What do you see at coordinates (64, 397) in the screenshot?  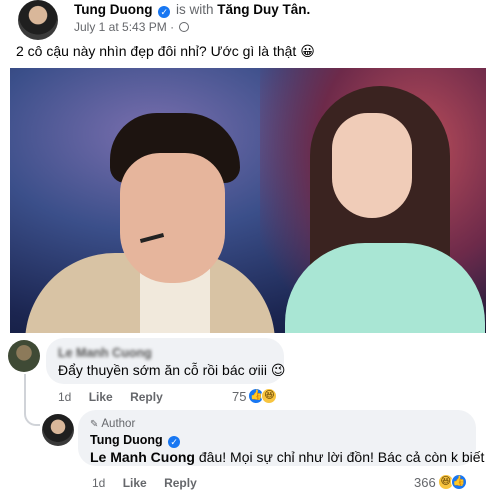 I see `comment-time: 1d` at bounding box center [64, 397].